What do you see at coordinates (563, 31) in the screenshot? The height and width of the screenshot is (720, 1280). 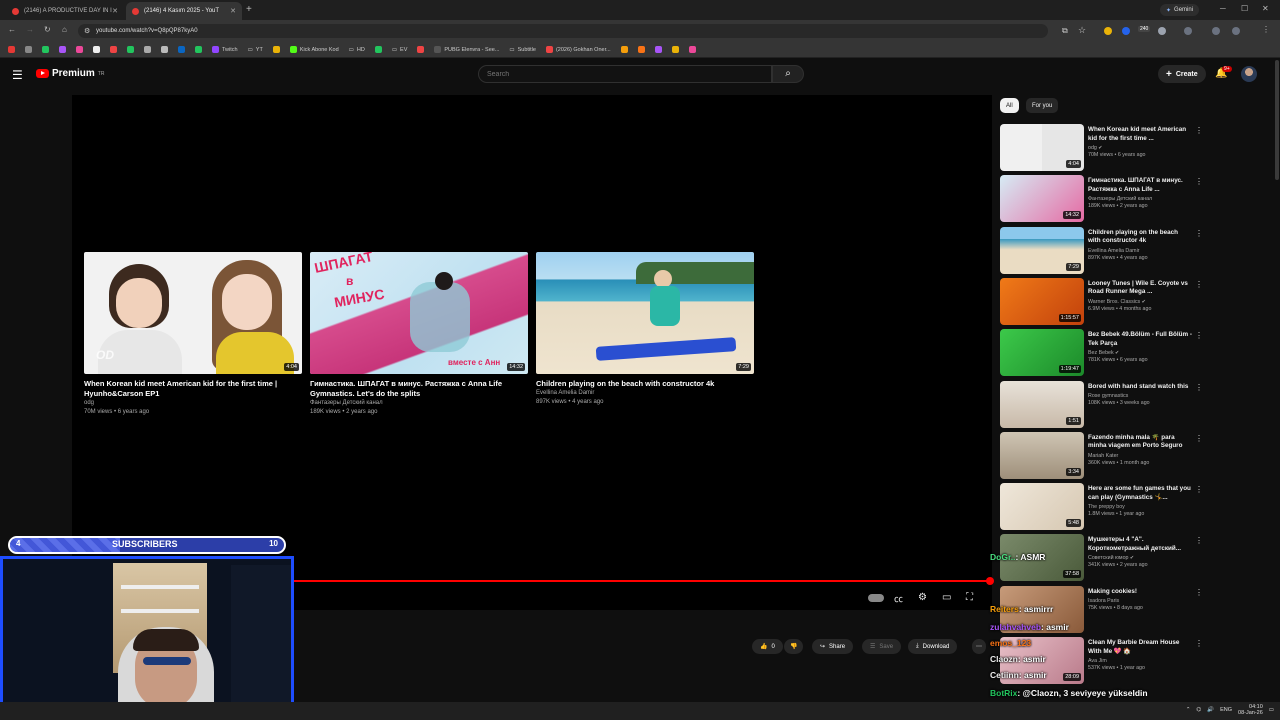 I see `url-field: youtube.com/watch?v=Q8pQP87kyA0` at bounding box center [563, 31].